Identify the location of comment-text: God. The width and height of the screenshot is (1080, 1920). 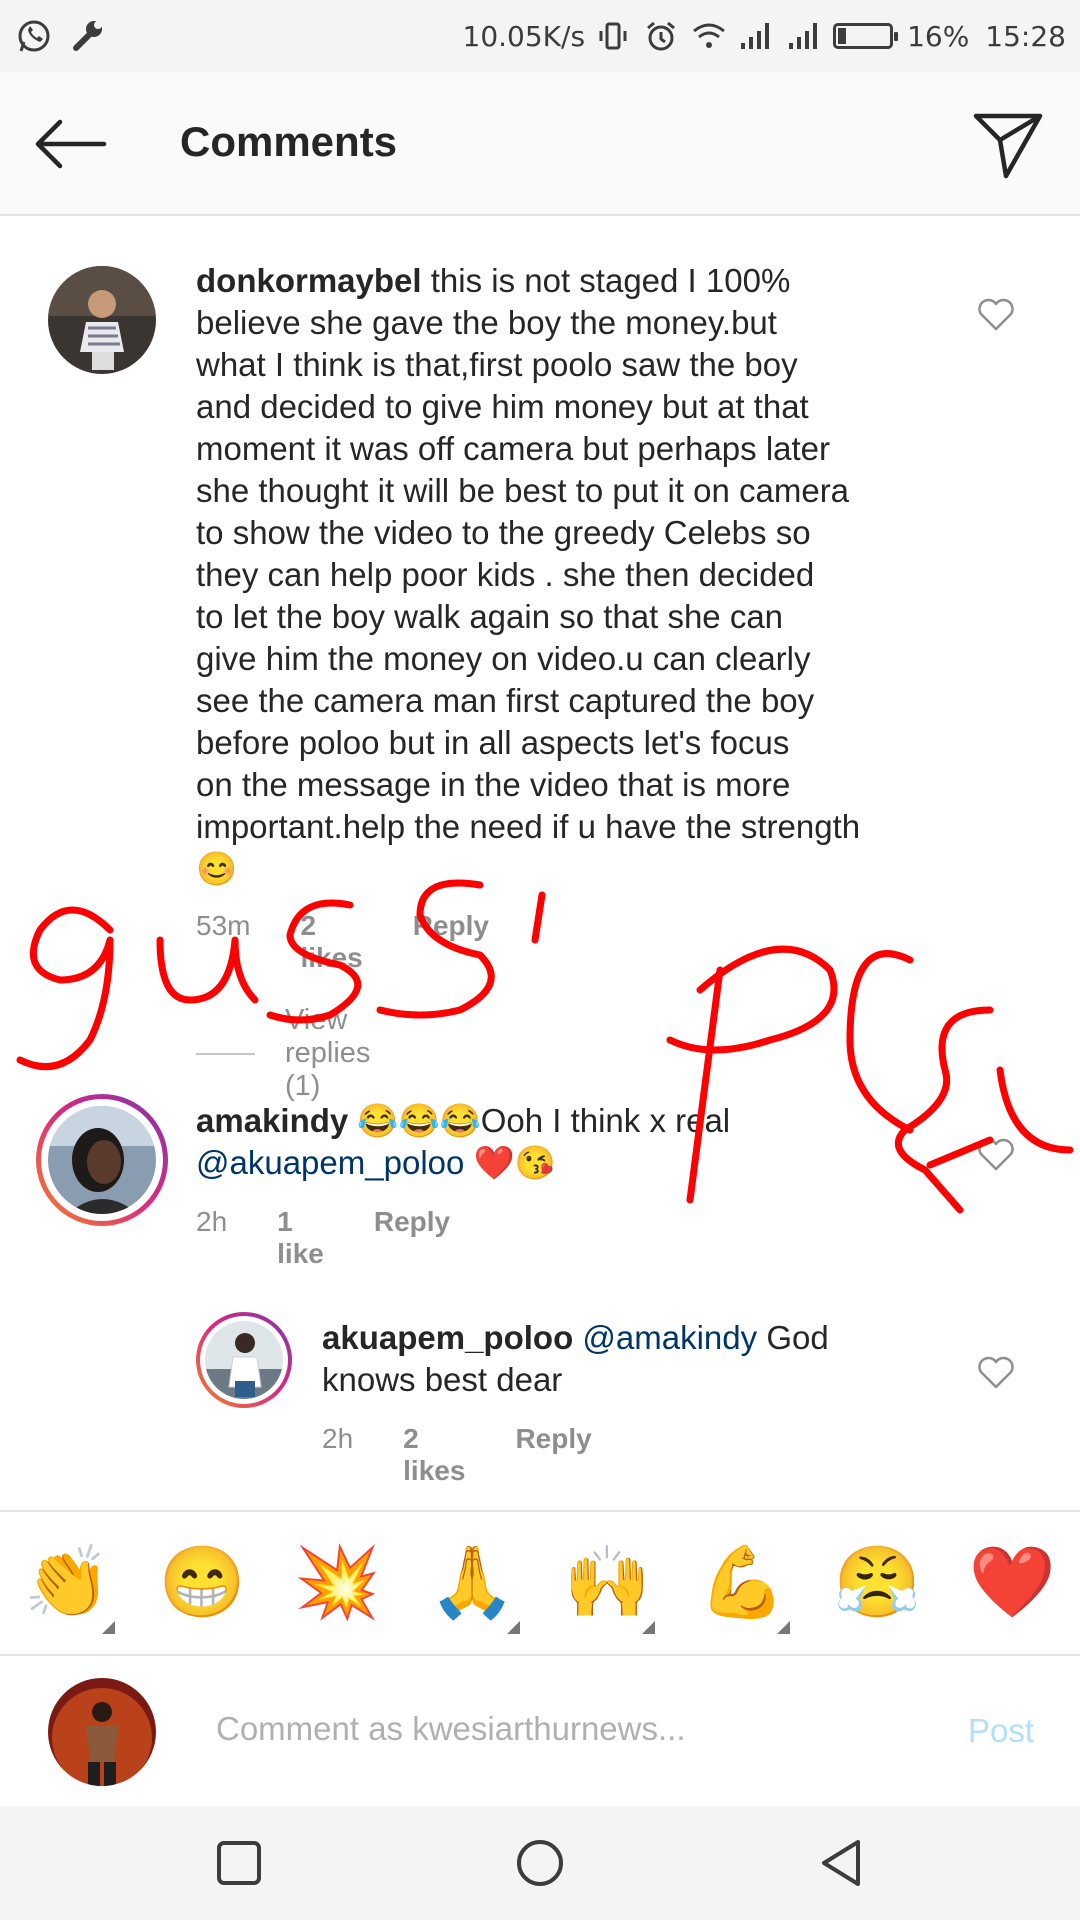
(797, 1337).